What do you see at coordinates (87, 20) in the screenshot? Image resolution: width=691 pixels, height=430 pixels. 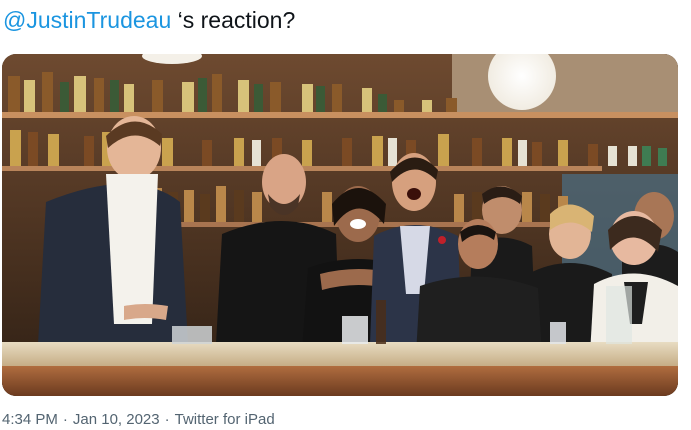 I see `mention-link: @JustinTrudeau` at bounding box center [87, 20].